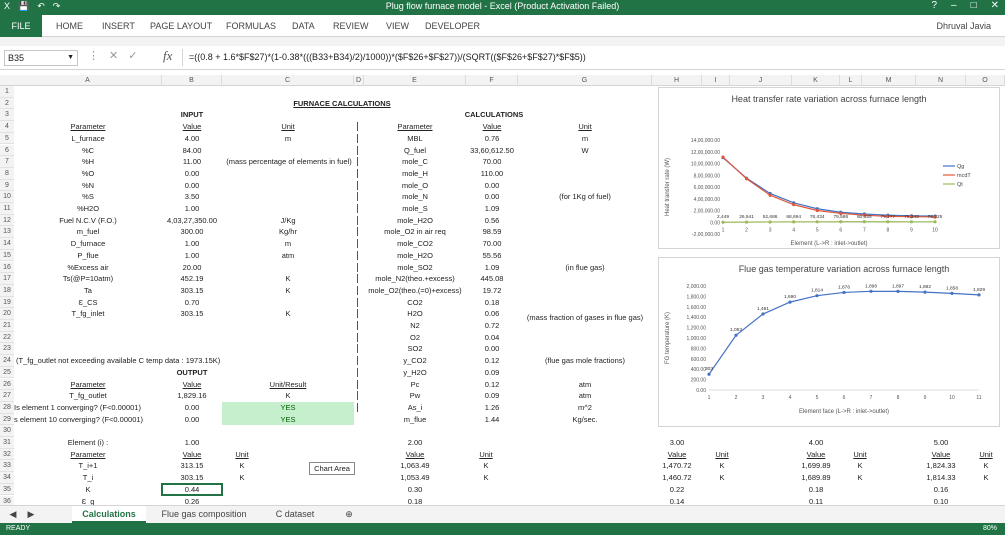 The height and width of the screenshot is (535, 1005). Describe the element at coordinates (7, 162) in the screenshot. I see `row-header: 7` at that location.